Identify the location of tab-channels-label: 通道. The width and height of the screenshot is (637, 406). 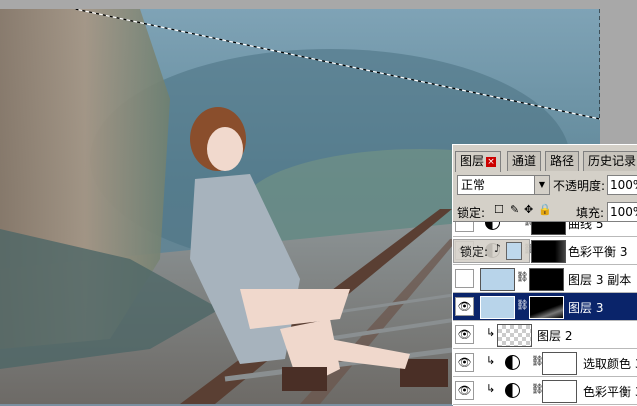
(524, 161).